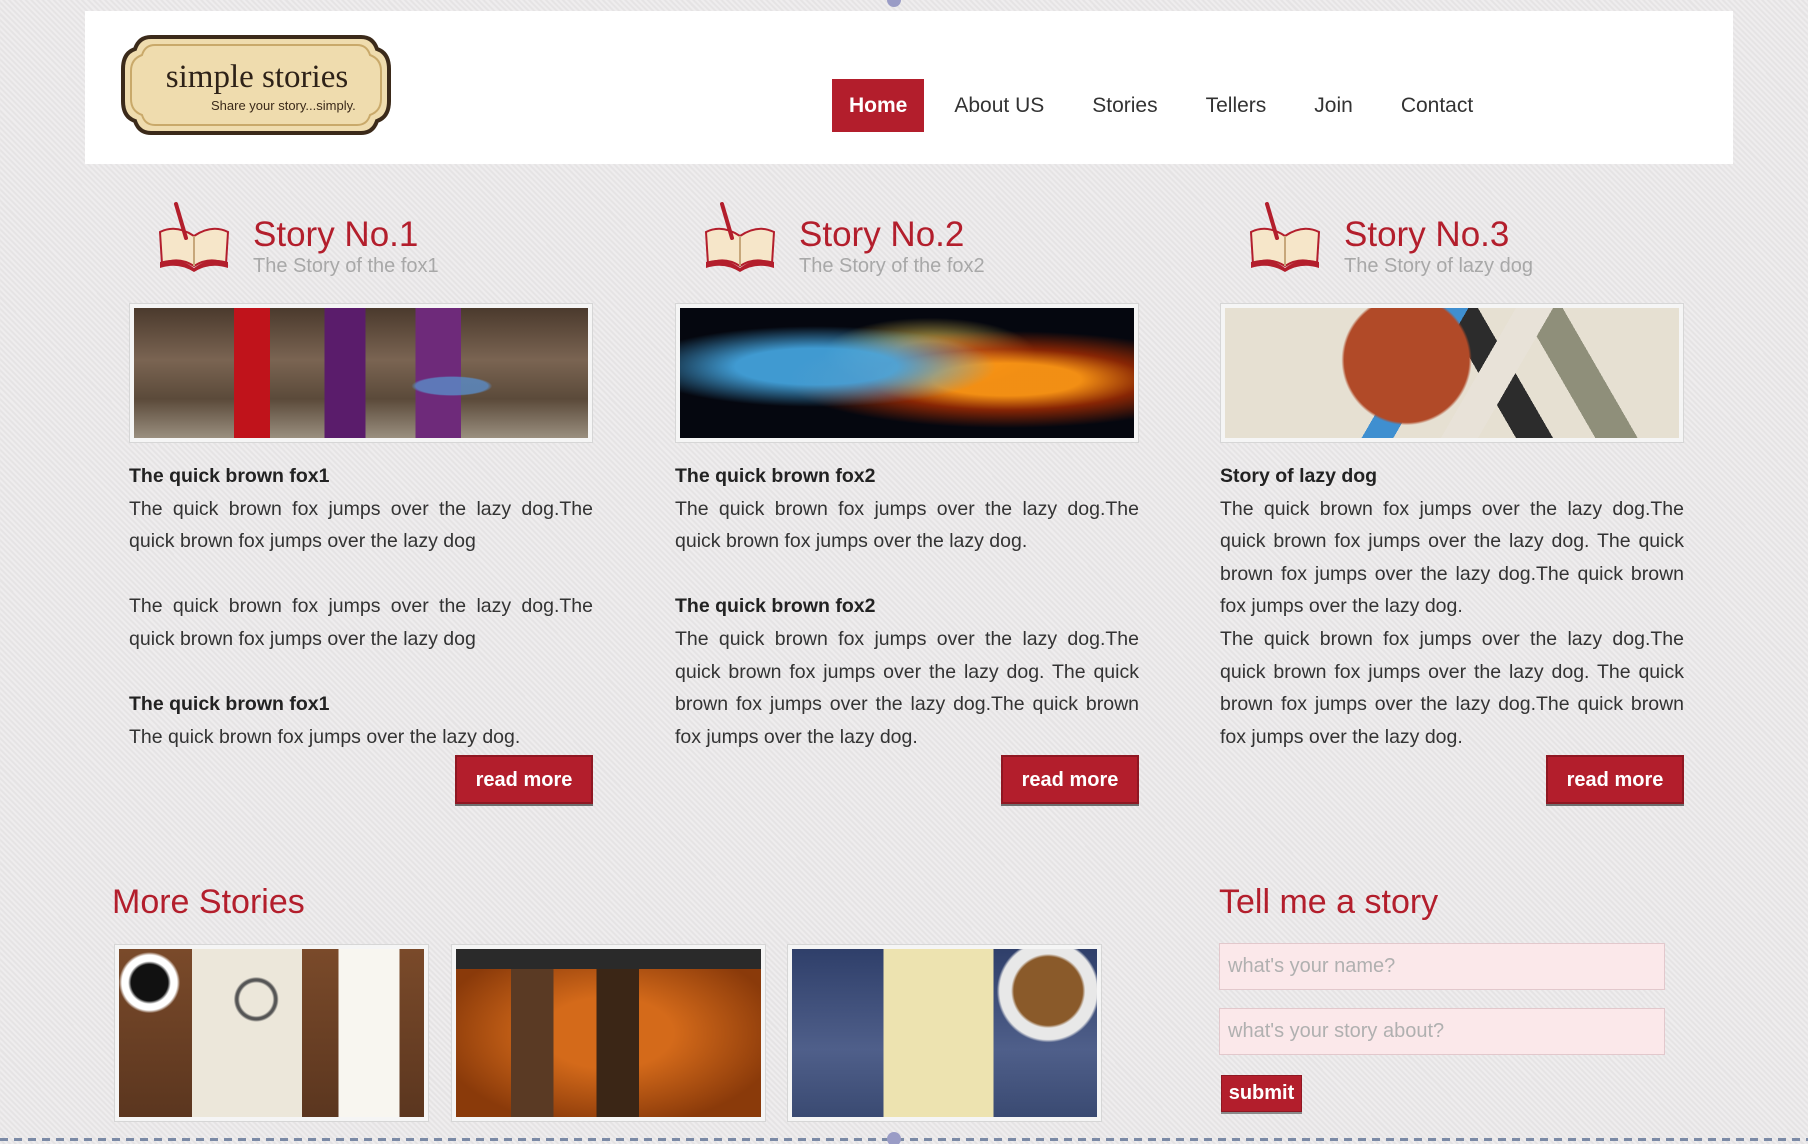  Describe the element at coordinates (1333, 105) in the screenshot. I see `nav-join: Join` at that location.